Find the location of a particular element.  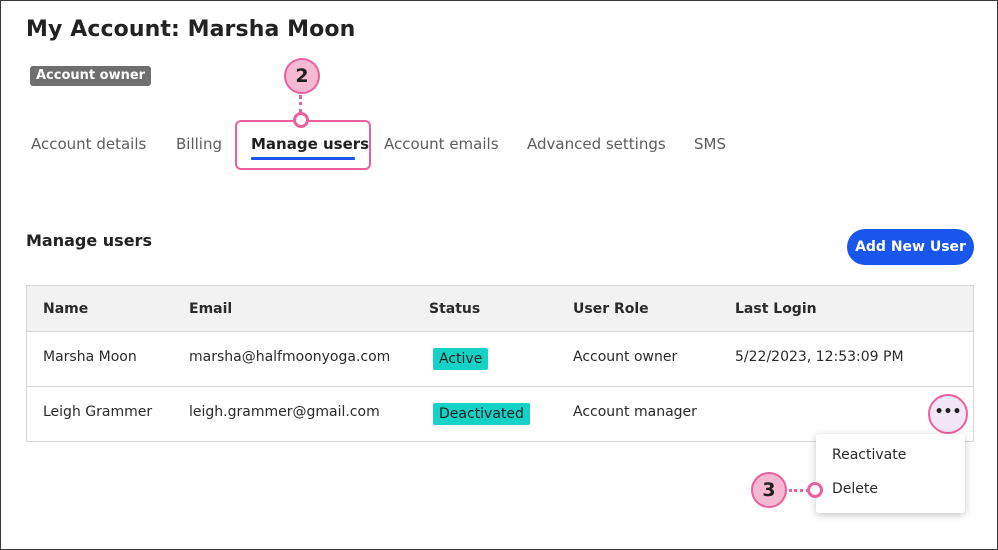

more-horizontal-icon: ••• is located at coordinates (948, 414).